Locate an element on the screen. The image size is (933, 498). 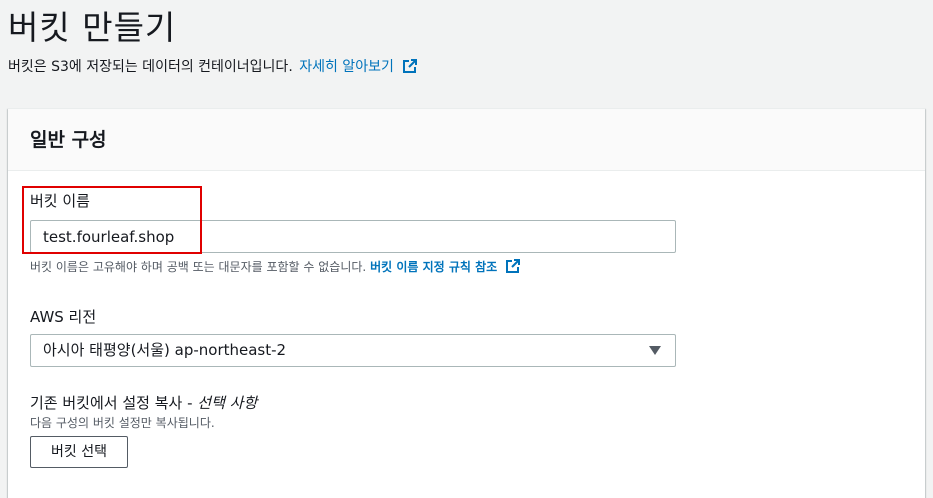
panel-title: 일반 구성 is located at coordinates (68, 140).